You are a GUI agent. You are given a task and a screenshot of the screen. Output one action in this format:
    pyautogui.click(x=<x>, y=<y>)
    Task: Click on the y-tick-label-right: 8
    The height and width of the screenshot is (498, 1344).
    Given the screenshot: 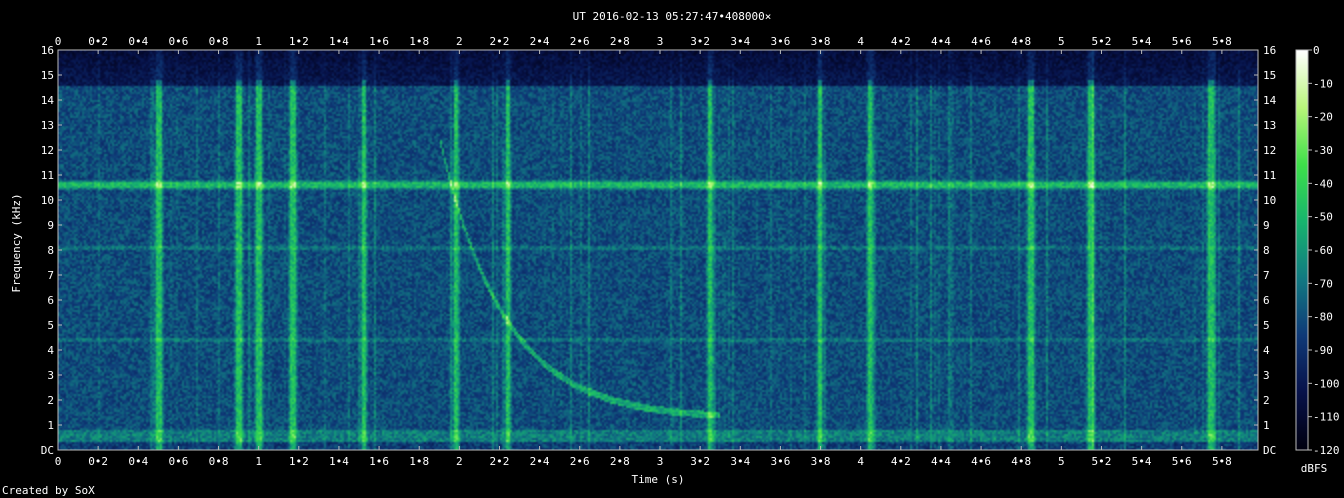 What is the action you would take?
    pyautogui.click(x=1266, y=250)
    